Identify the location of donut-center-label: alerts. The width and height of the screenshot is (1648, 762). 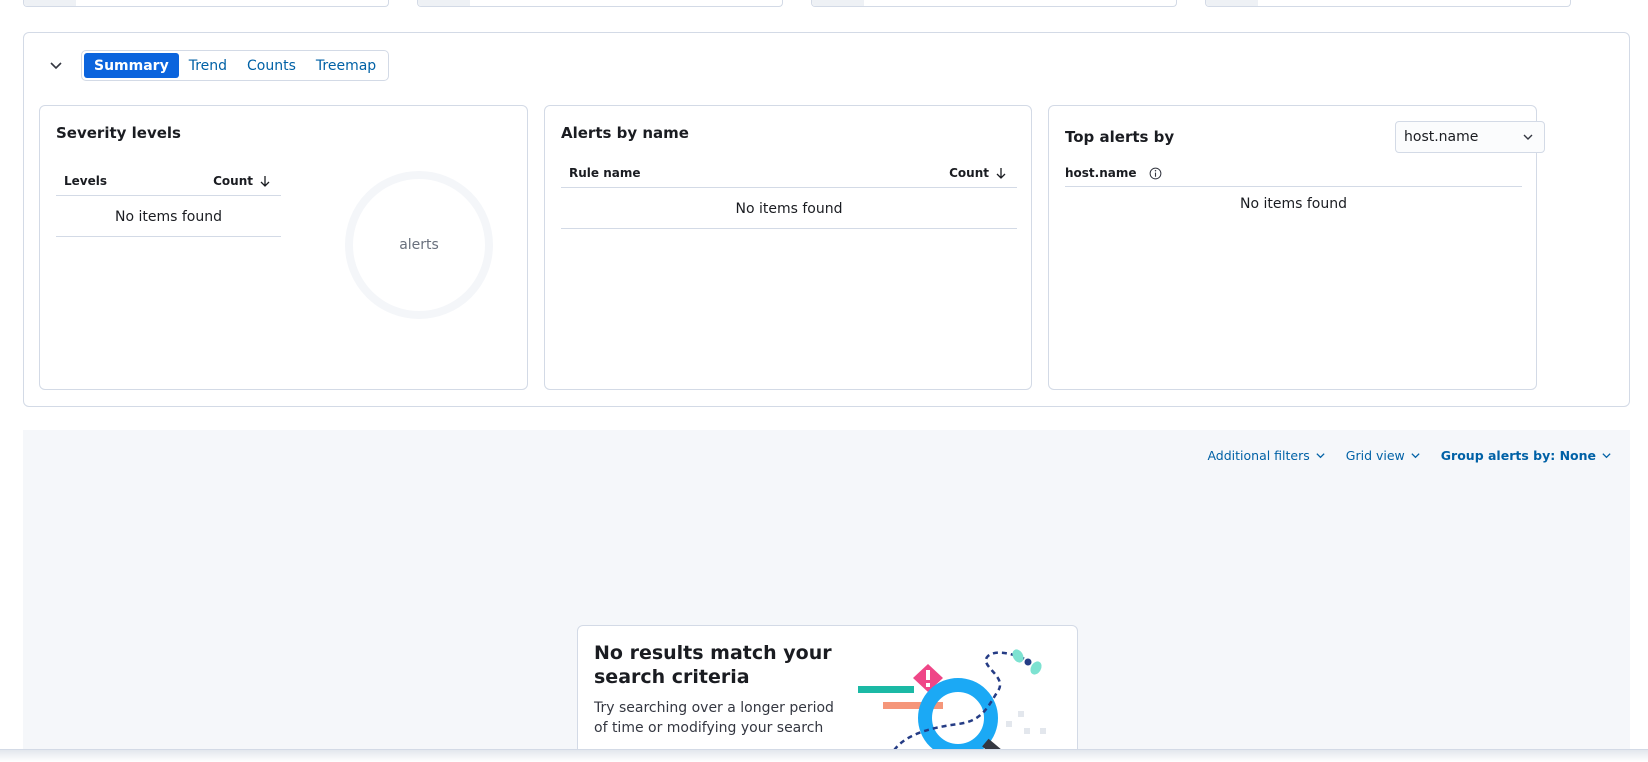
(419, 245).